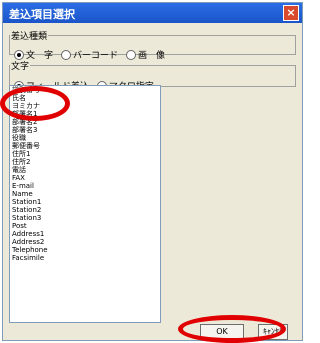  What do you see at coordinates (85, 202) in the screenshot?
I see `list-item: Station1` at bounding box center [85, 202].